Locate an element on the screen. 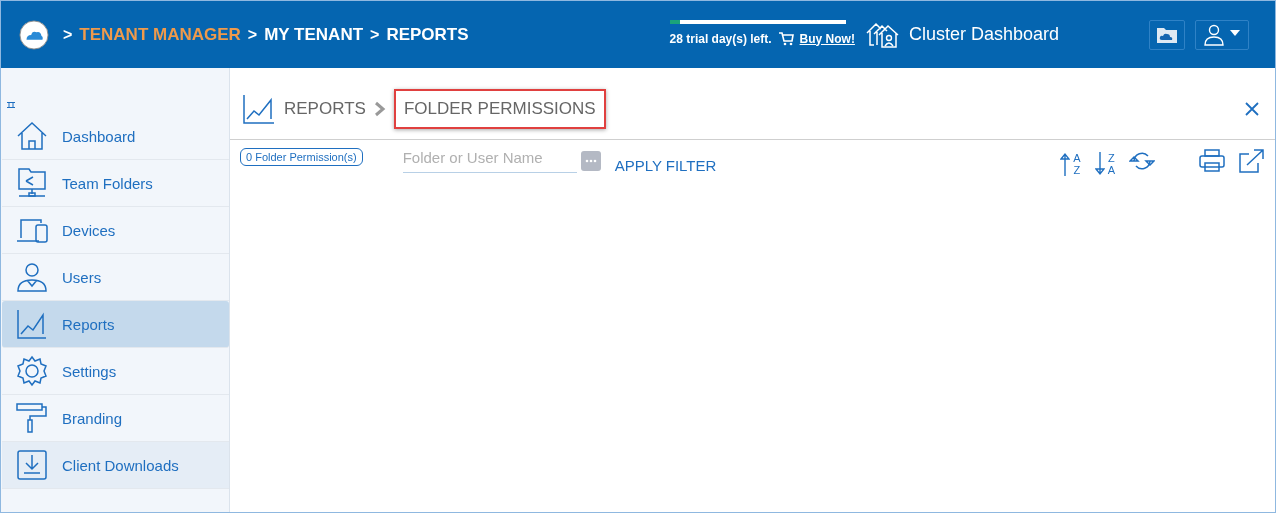  sort-descending-button: Z A is located at coordinates (1104, 164).